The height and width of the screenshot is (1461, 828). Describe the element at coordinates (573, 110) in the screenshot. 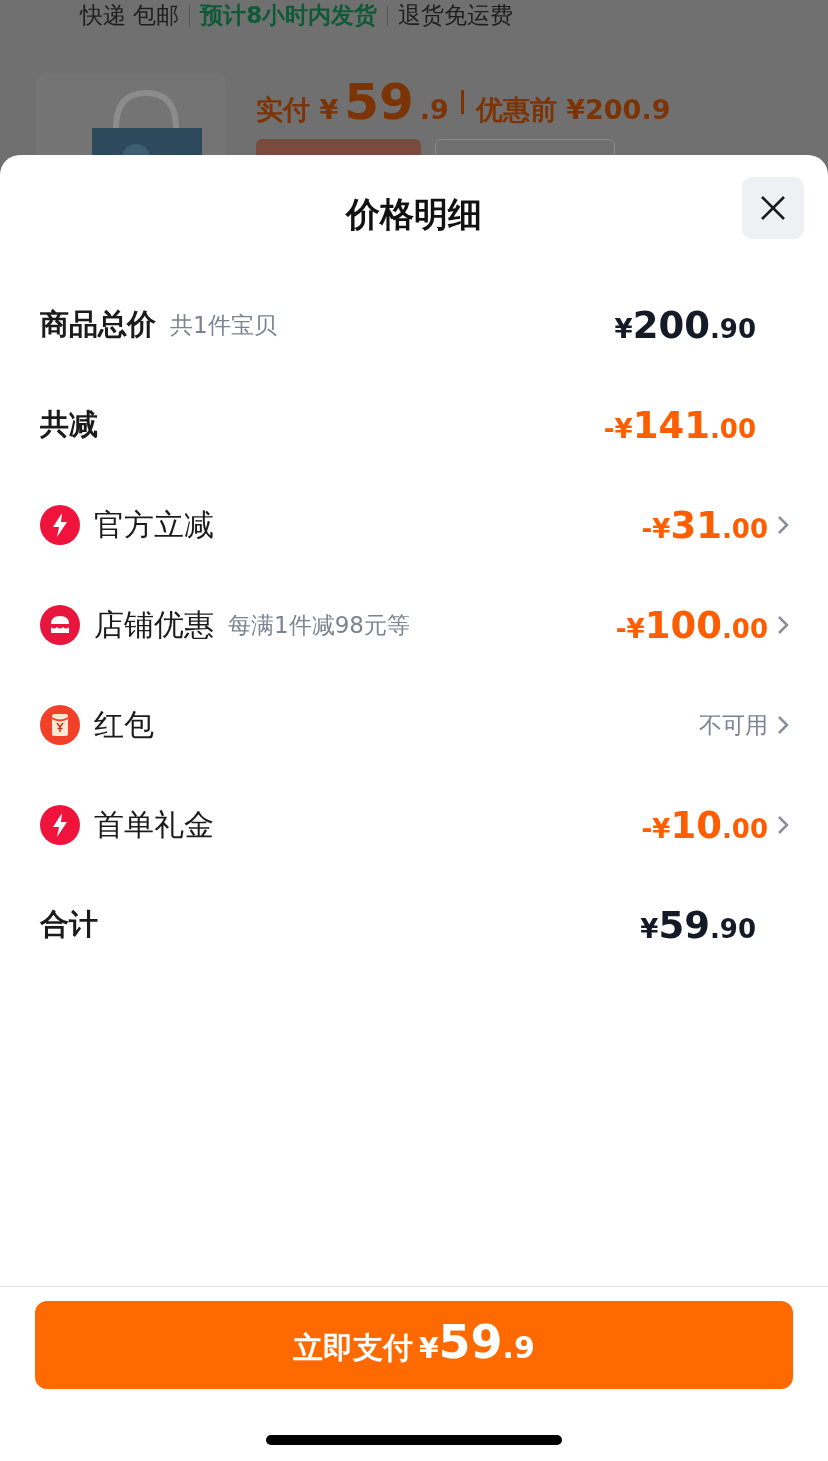

I see `original-price: 优惠前 ¥200.9` at that location.